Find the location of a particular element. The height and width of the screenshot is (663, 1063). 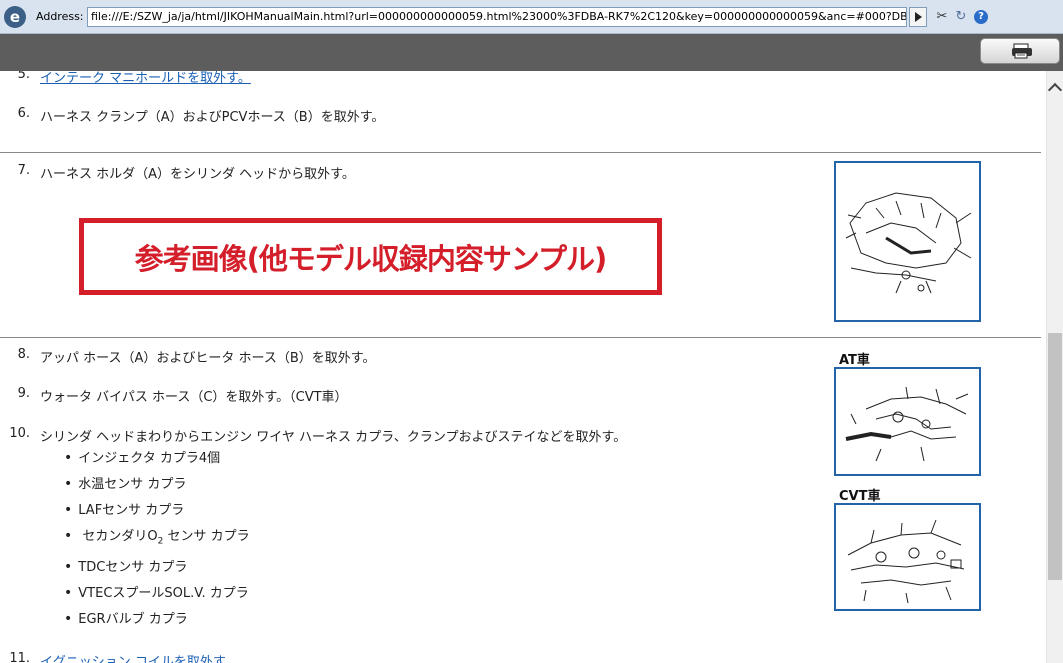

step-11-link: イグニッション コイルを取外す。 is located at coordinates (139, 659).